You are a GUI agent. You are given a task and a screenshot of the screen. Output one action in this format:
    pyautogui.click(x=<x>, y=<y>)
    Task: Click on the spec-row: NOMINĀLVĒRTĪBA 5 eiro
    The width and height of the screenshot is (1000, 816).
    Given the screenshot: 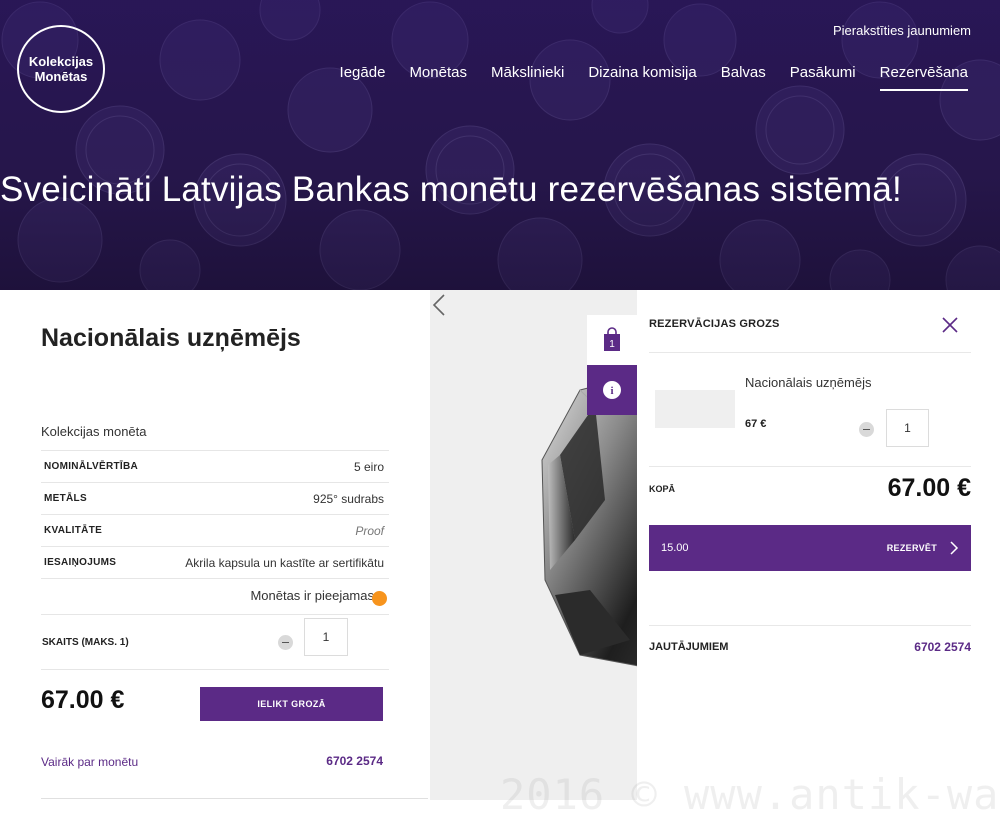 What is the action you would take?
    pyautogui.click(x=215, y=466)
    